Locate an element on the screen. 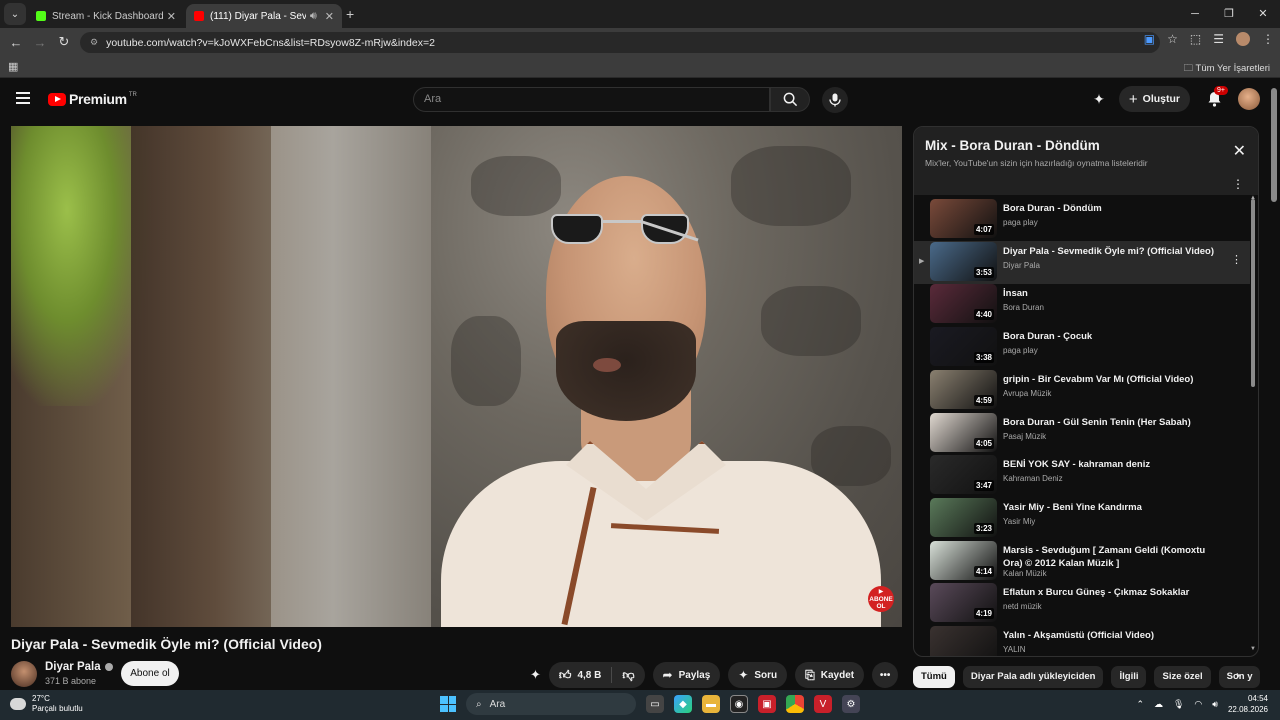  apps-grid-icon: ▦ is located at coordinates (13, 66).